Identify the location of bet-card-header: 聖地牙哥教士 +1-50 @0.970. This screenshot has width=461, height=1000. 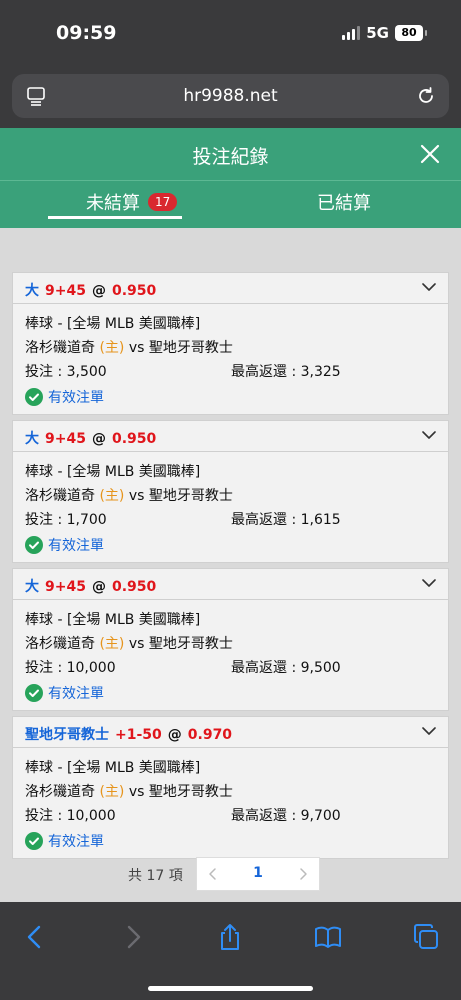
(230, 732).